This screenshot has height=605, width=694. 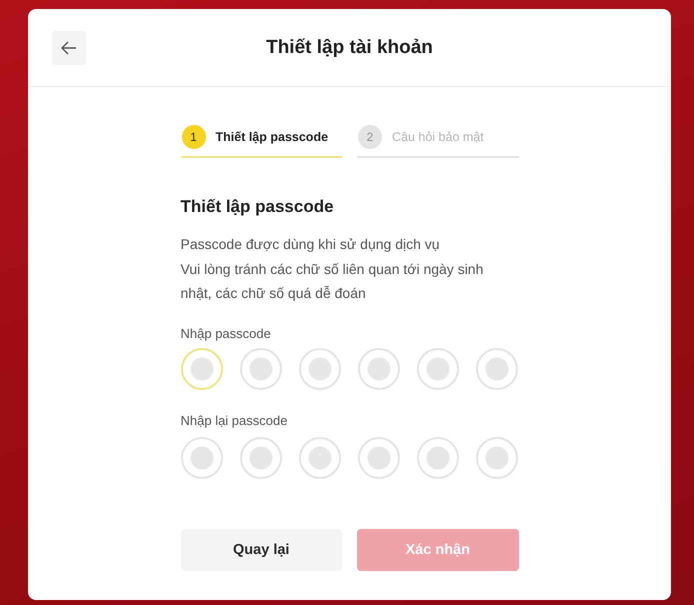 I want to click on section-title: Thiết lập passcode, so click(x=257, y=207).